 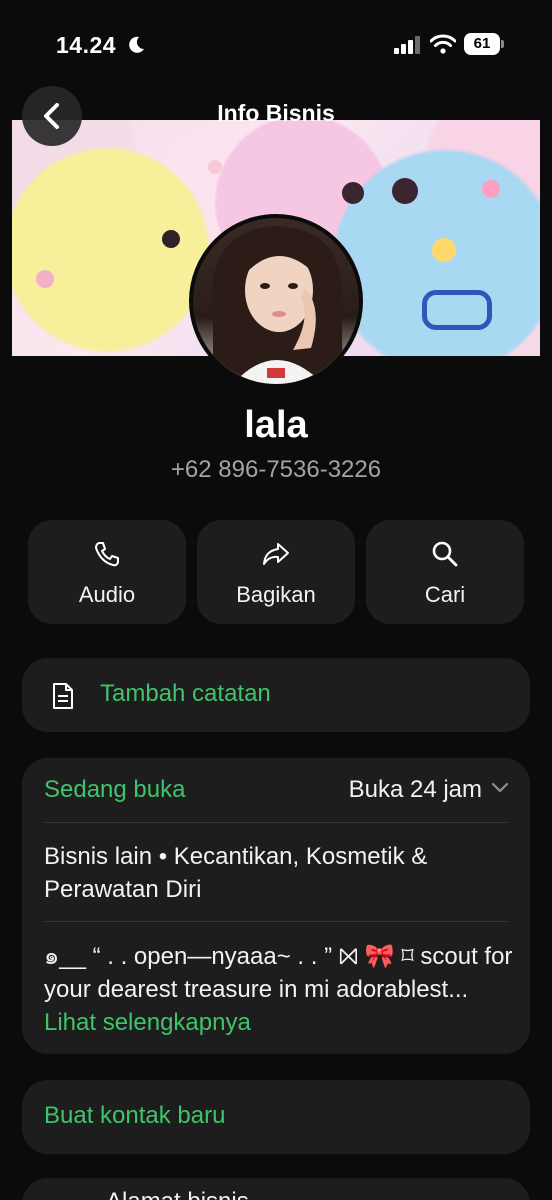 What do you see at coordinates (445, 594) in the screenshot?
I see `search-label: Cari` at bounding box center [445, 594].